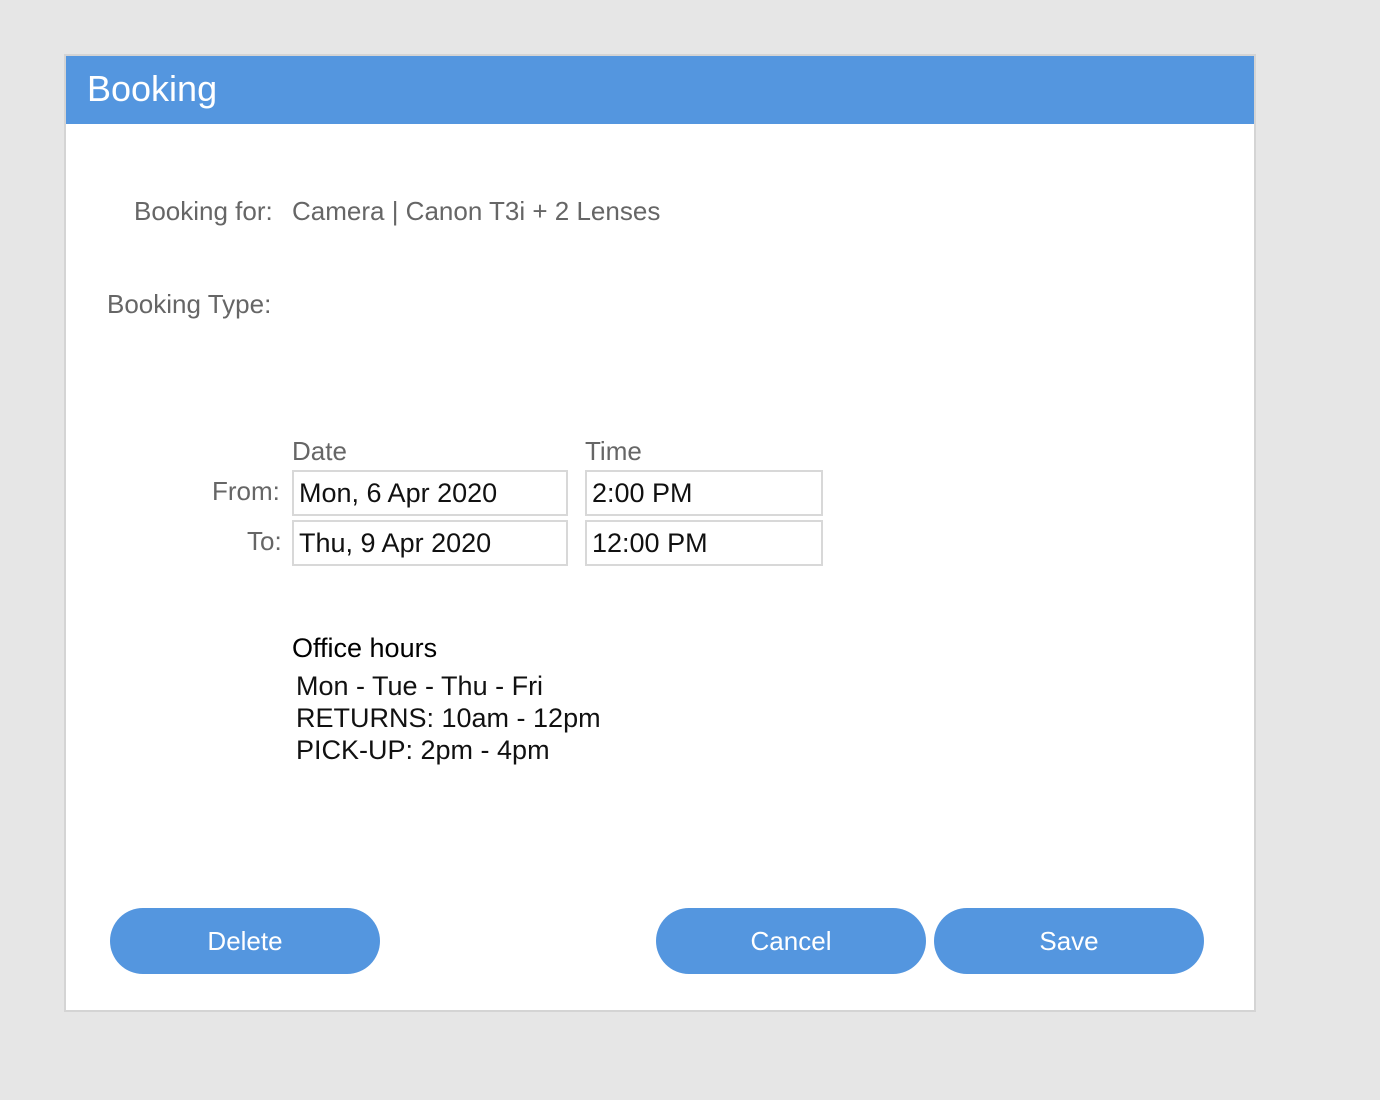 The image size is (1380, 1100). Describe the element at coordinates (246, 491) in the screenshot. I see `from-label: From:` at that location.